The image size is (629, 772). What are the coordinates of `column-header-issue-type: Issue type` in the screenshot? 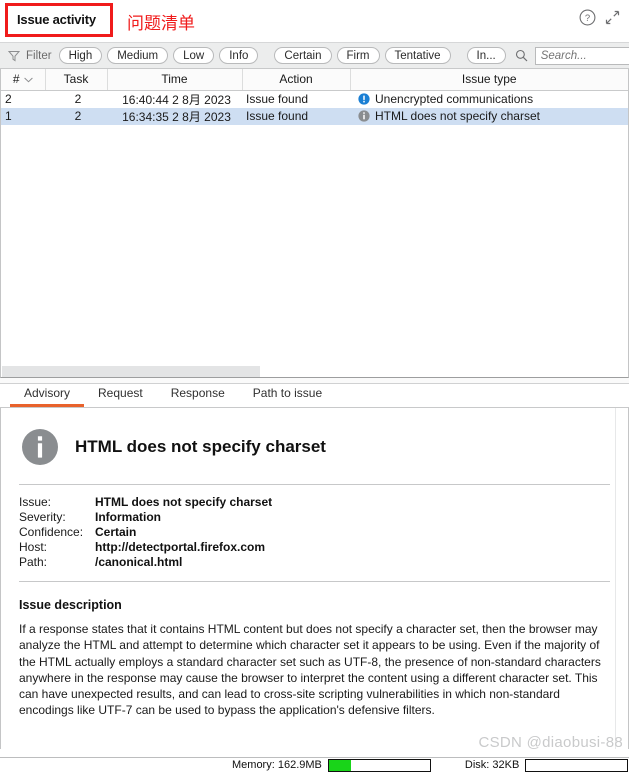 It's located at (489, 80).